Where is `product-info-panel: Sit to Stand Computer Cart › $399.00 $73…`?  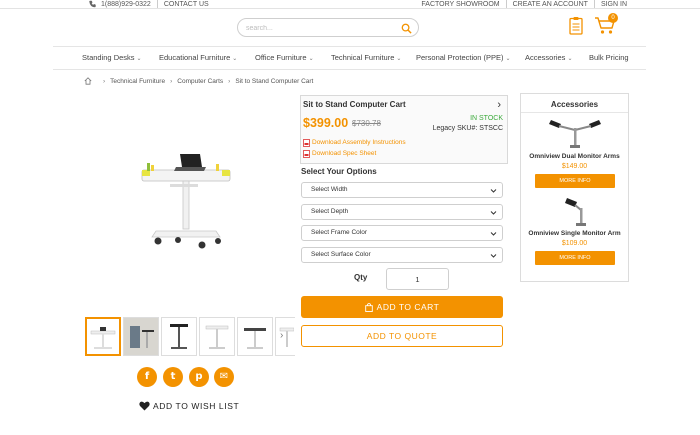 product-info-panel: Sit to Stand Computer Cart › $399.00 $73… is located at coordinates (404, 129).